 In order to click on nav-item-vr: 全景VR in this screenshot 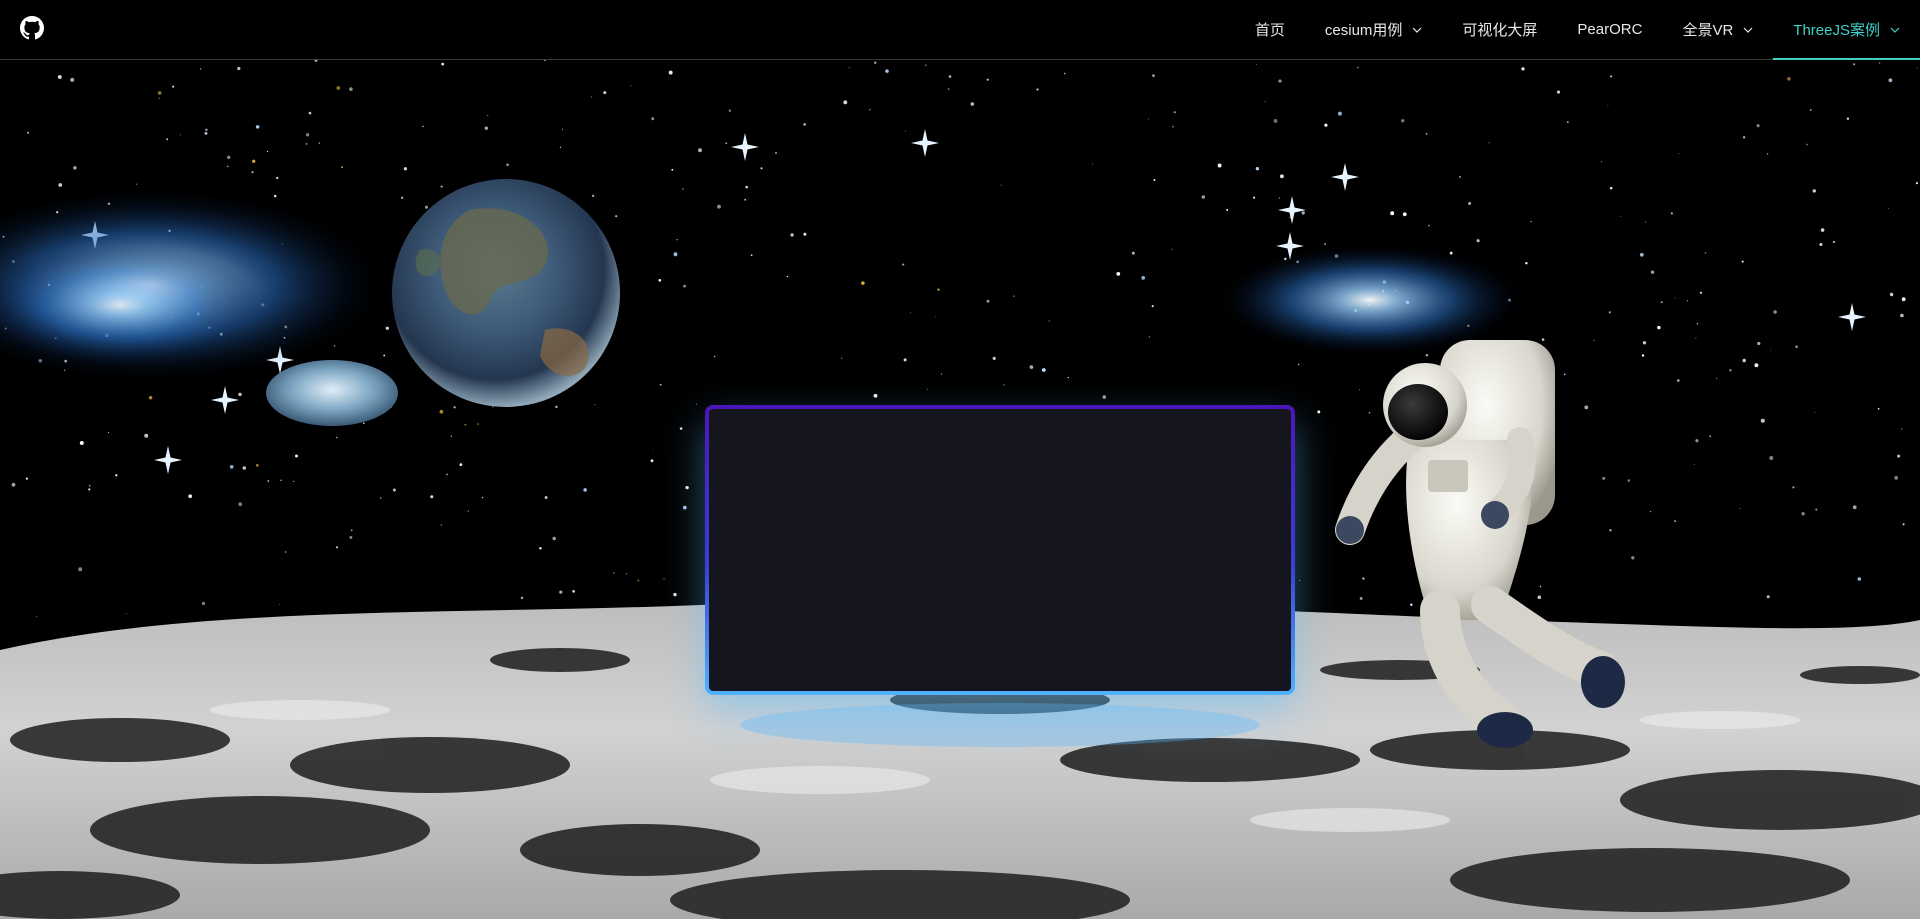, I will do `click(1717, 29)`.